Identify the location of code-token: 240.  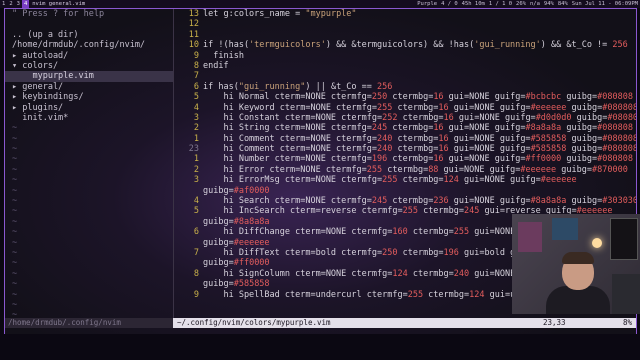
(385, 138).